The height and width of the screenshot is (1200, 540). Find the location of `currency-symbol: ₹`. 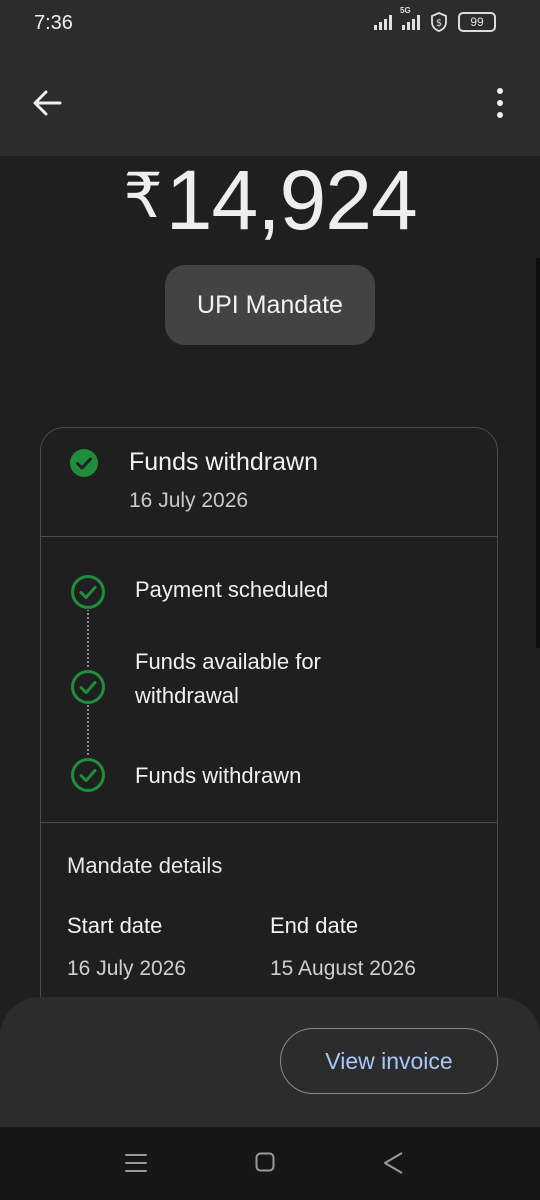

currency-symbol: ₹ is located at coordinates (142, 196).